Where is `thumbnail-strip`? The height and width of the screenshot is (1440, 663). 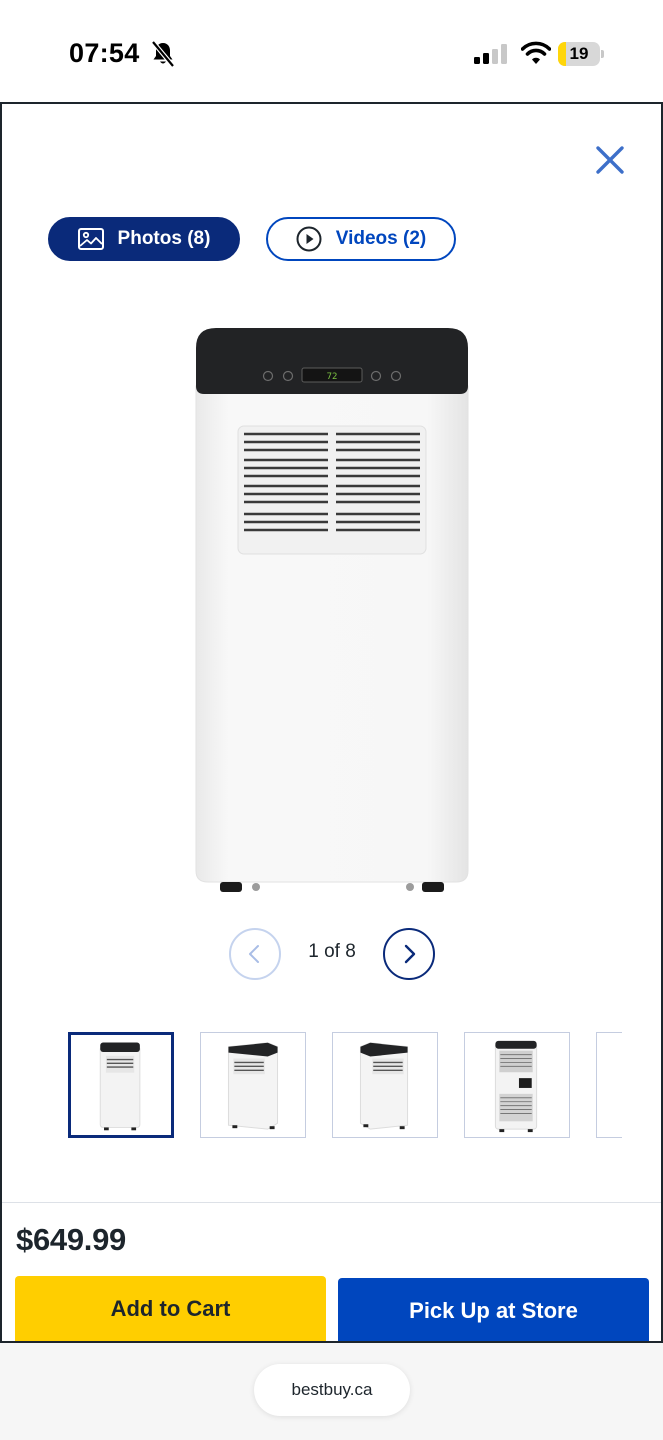 thumbnail-strip is located at coordinates (345, 1086).